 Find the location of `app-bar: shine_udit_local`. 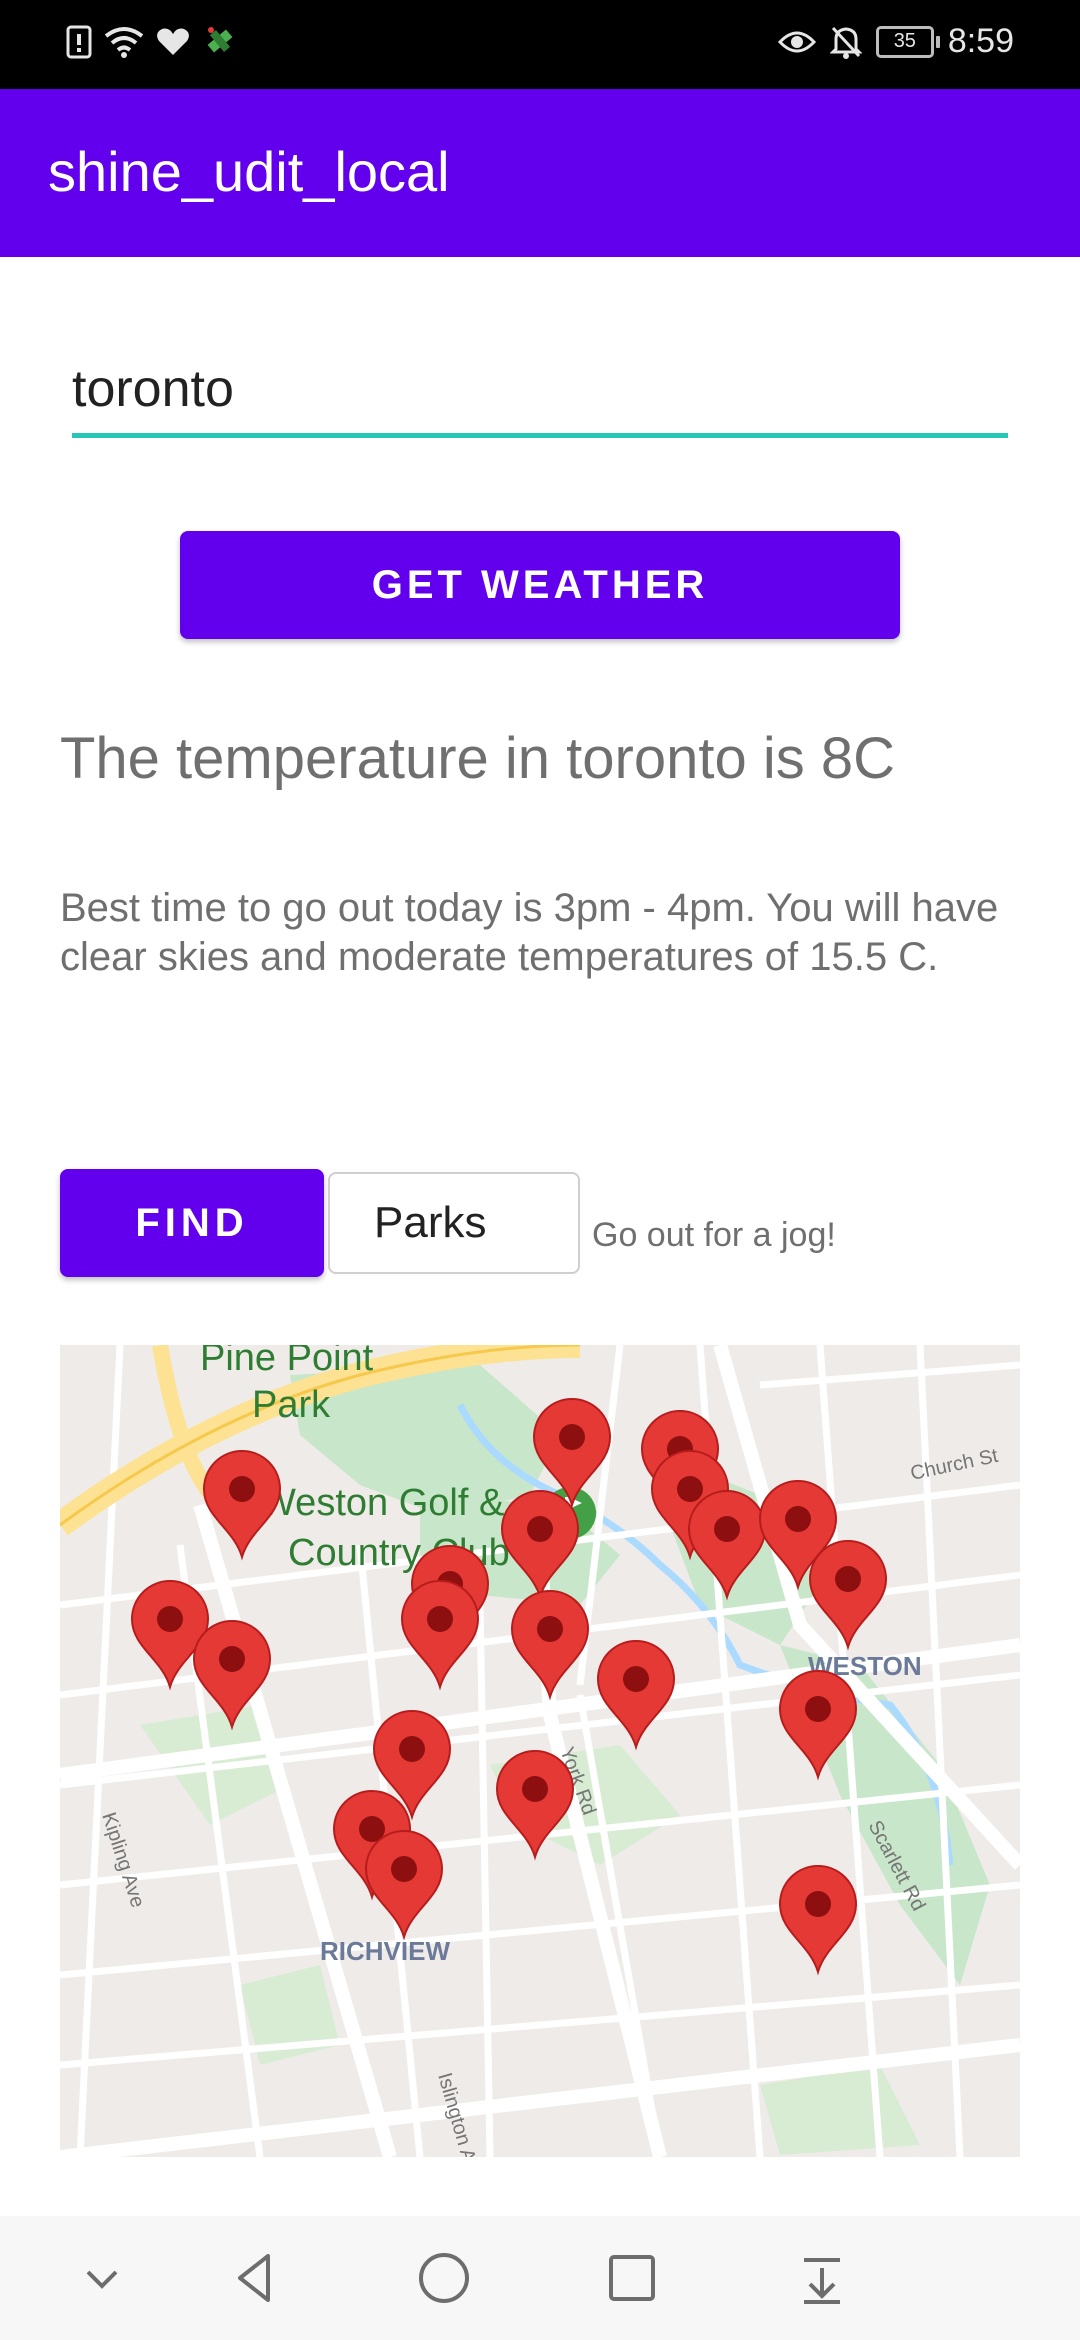

app-bar: shine_udit_local is located at coordinates (540, 173).